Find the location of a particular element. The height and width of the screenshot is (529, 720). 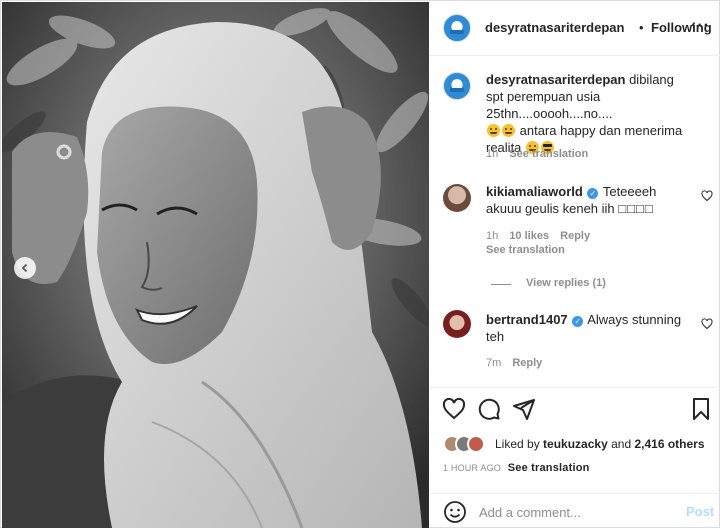

carousel-prev-button is located at coordinates (25, 268).